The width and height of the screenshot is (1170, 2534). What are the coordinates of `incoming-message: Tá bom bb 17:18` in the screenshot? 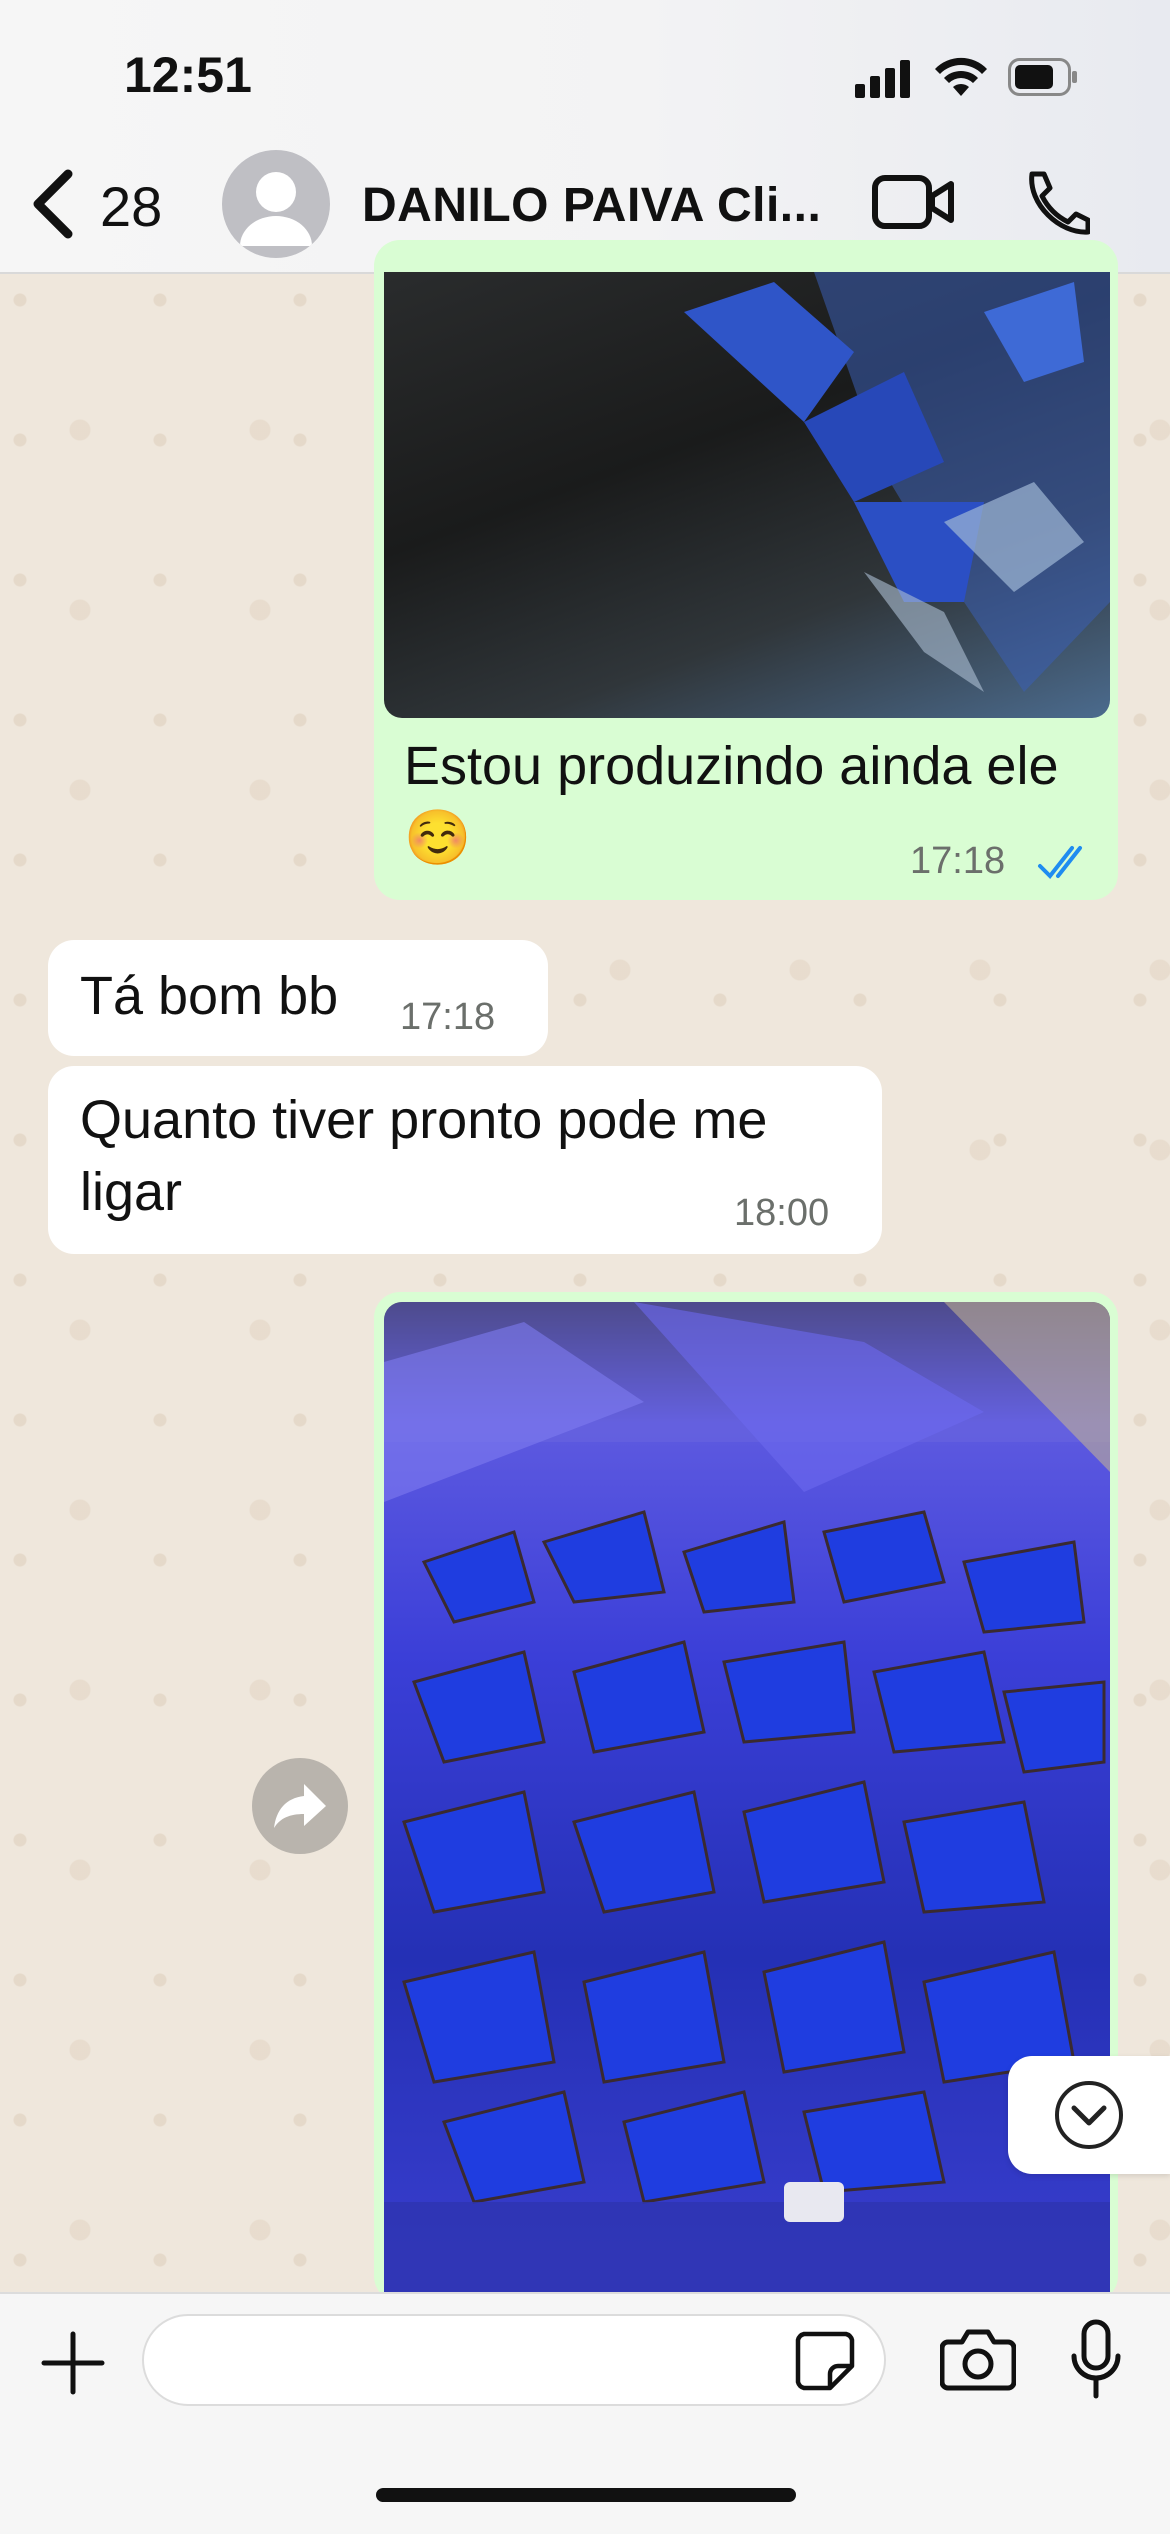 It's located at (298, 998).